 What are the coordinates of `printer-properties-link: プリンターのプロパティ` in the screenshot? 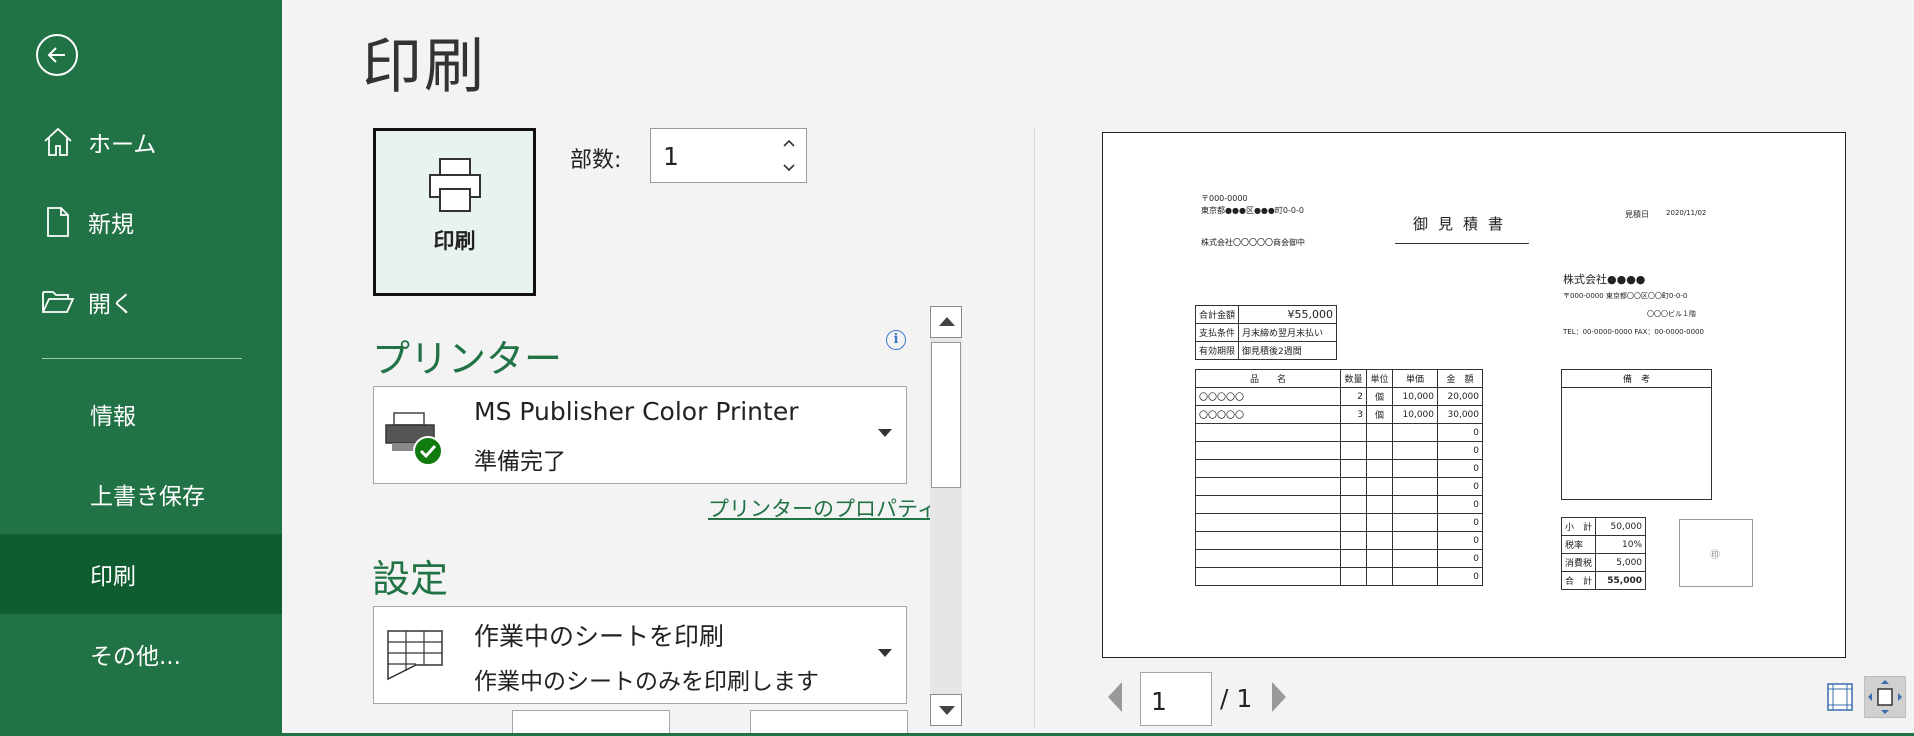 It's located at (823, 508).